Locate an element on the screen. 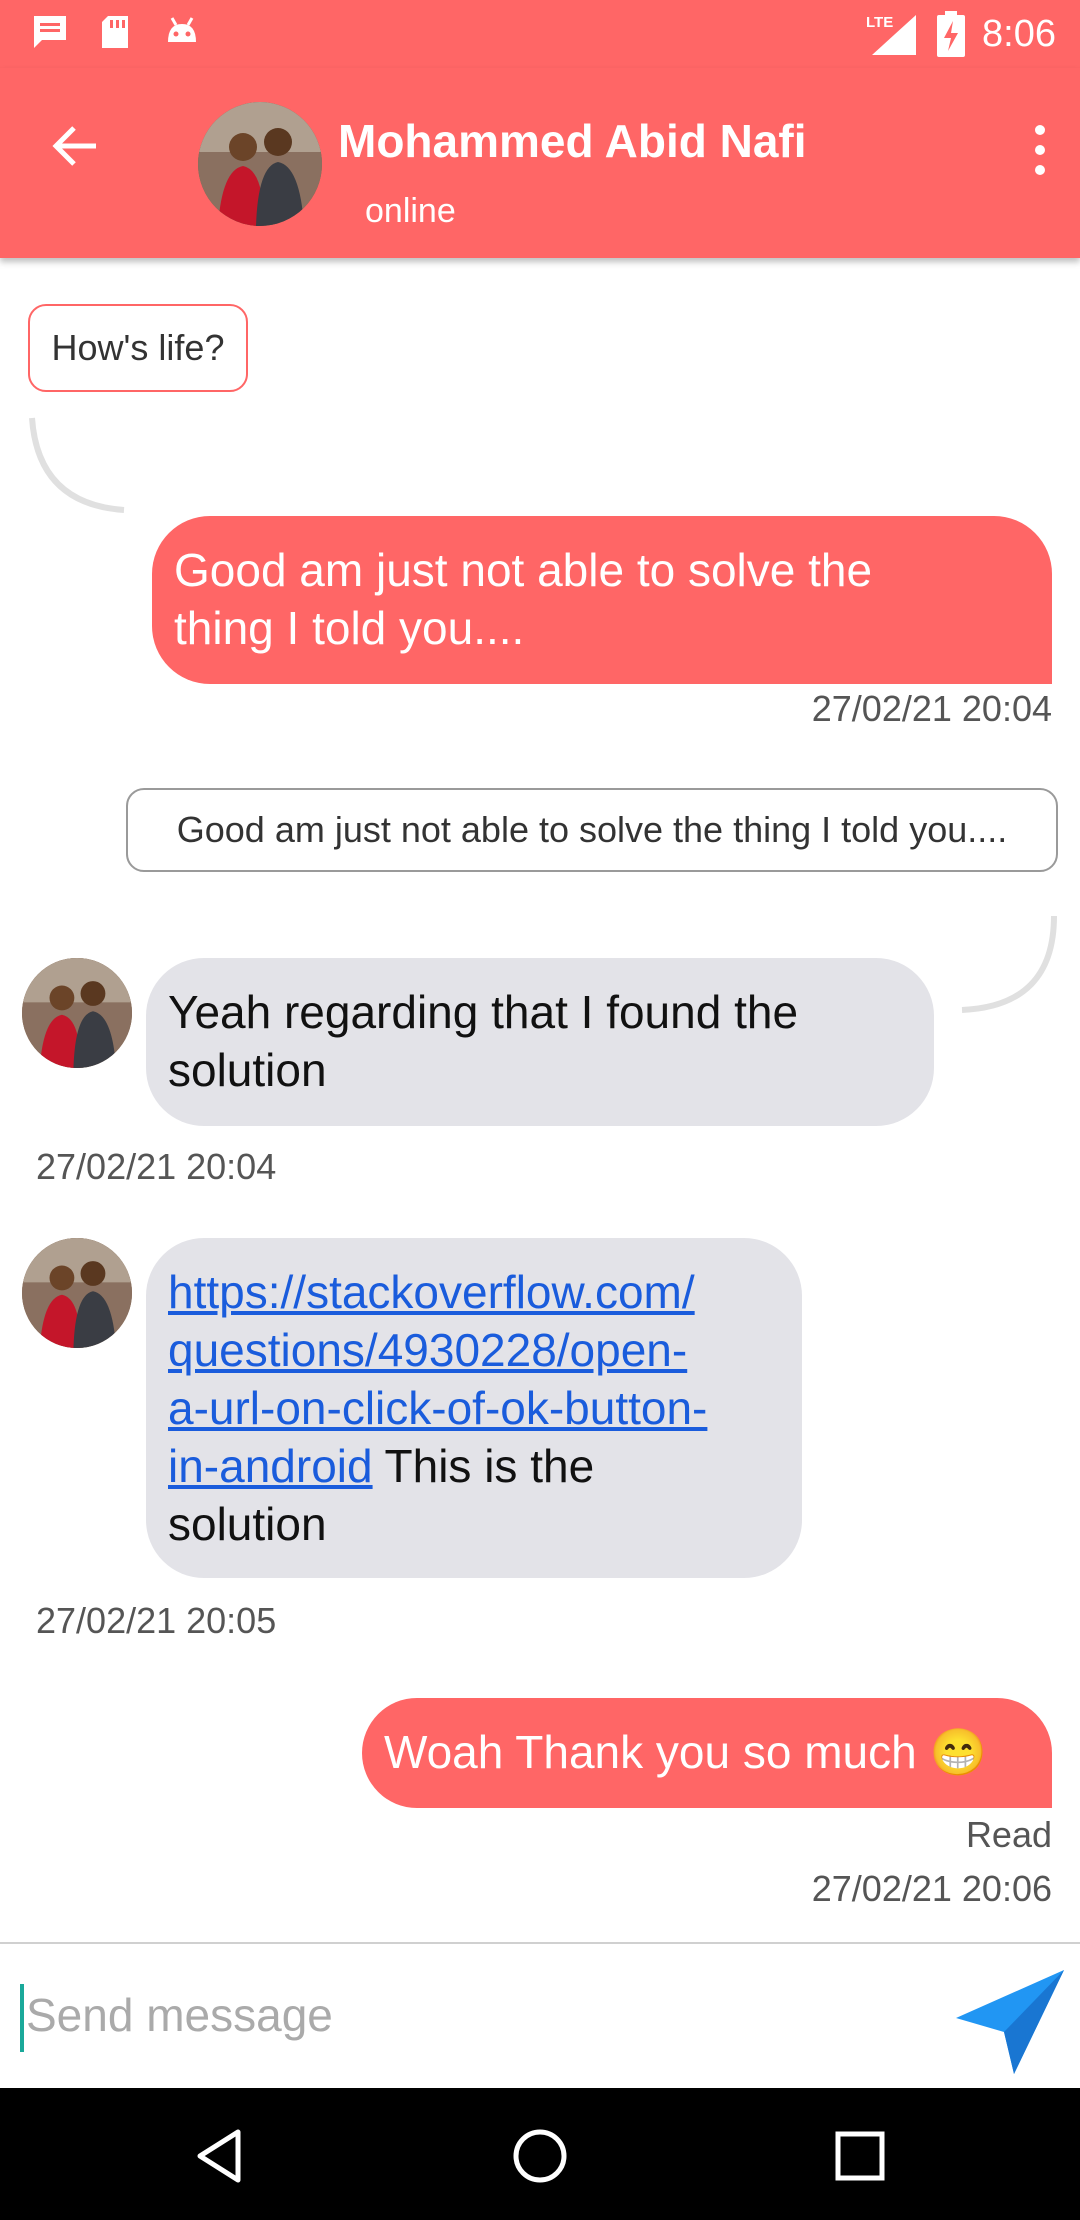 Image resolution: width=1080 pixels, height=2220 pixels. arrow-left-icon is located at coordinates (76, 146).